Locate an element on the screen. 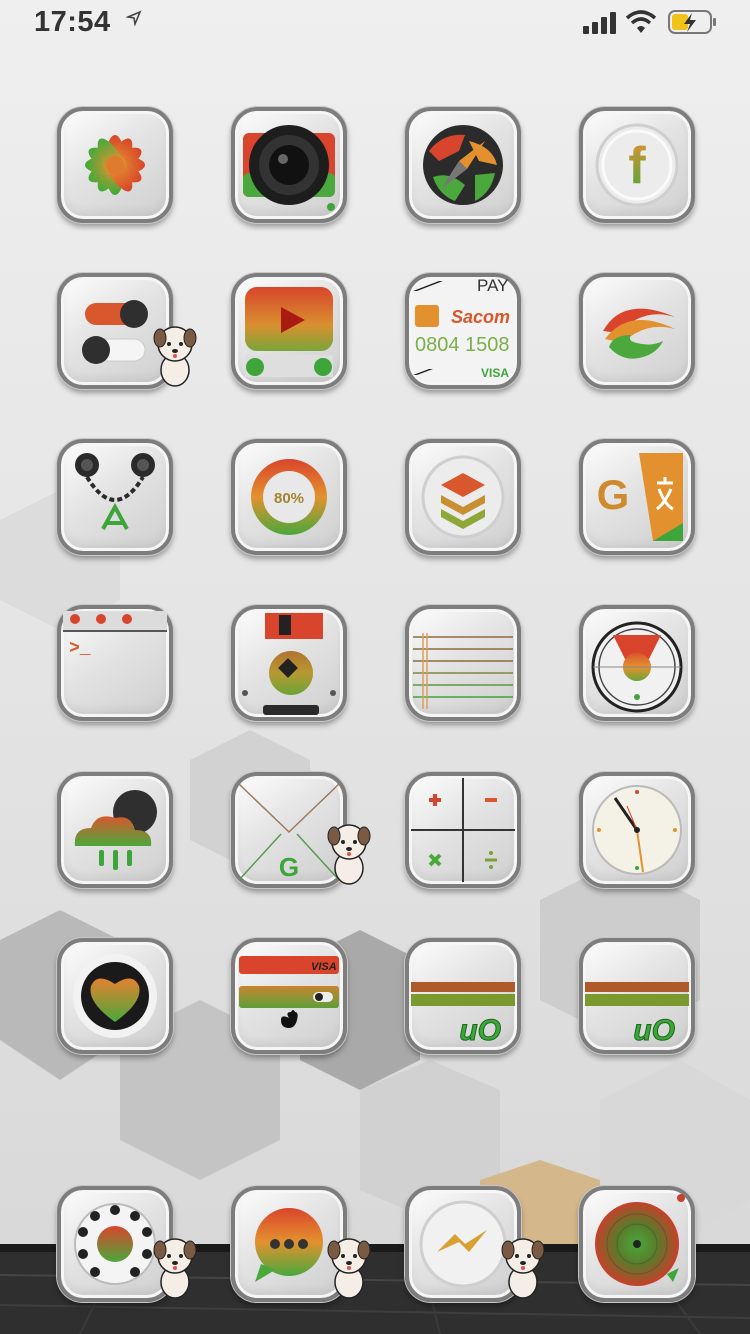  clock-icon is located at coordinates (637, 830).